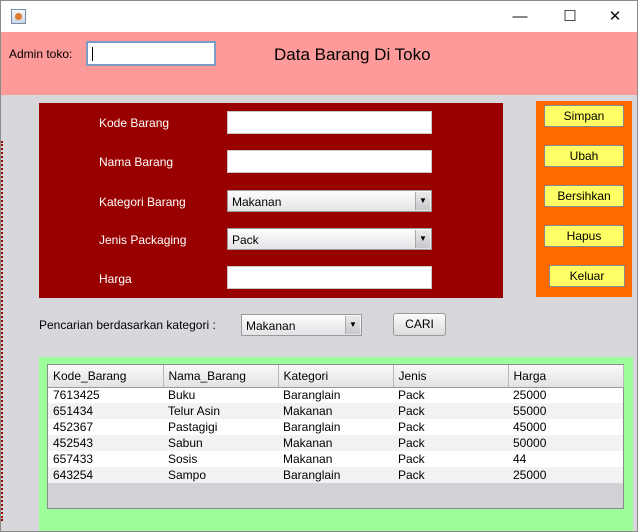 The image size is (638, 532). I want to click on nama-barang-input, so click(329, 161).